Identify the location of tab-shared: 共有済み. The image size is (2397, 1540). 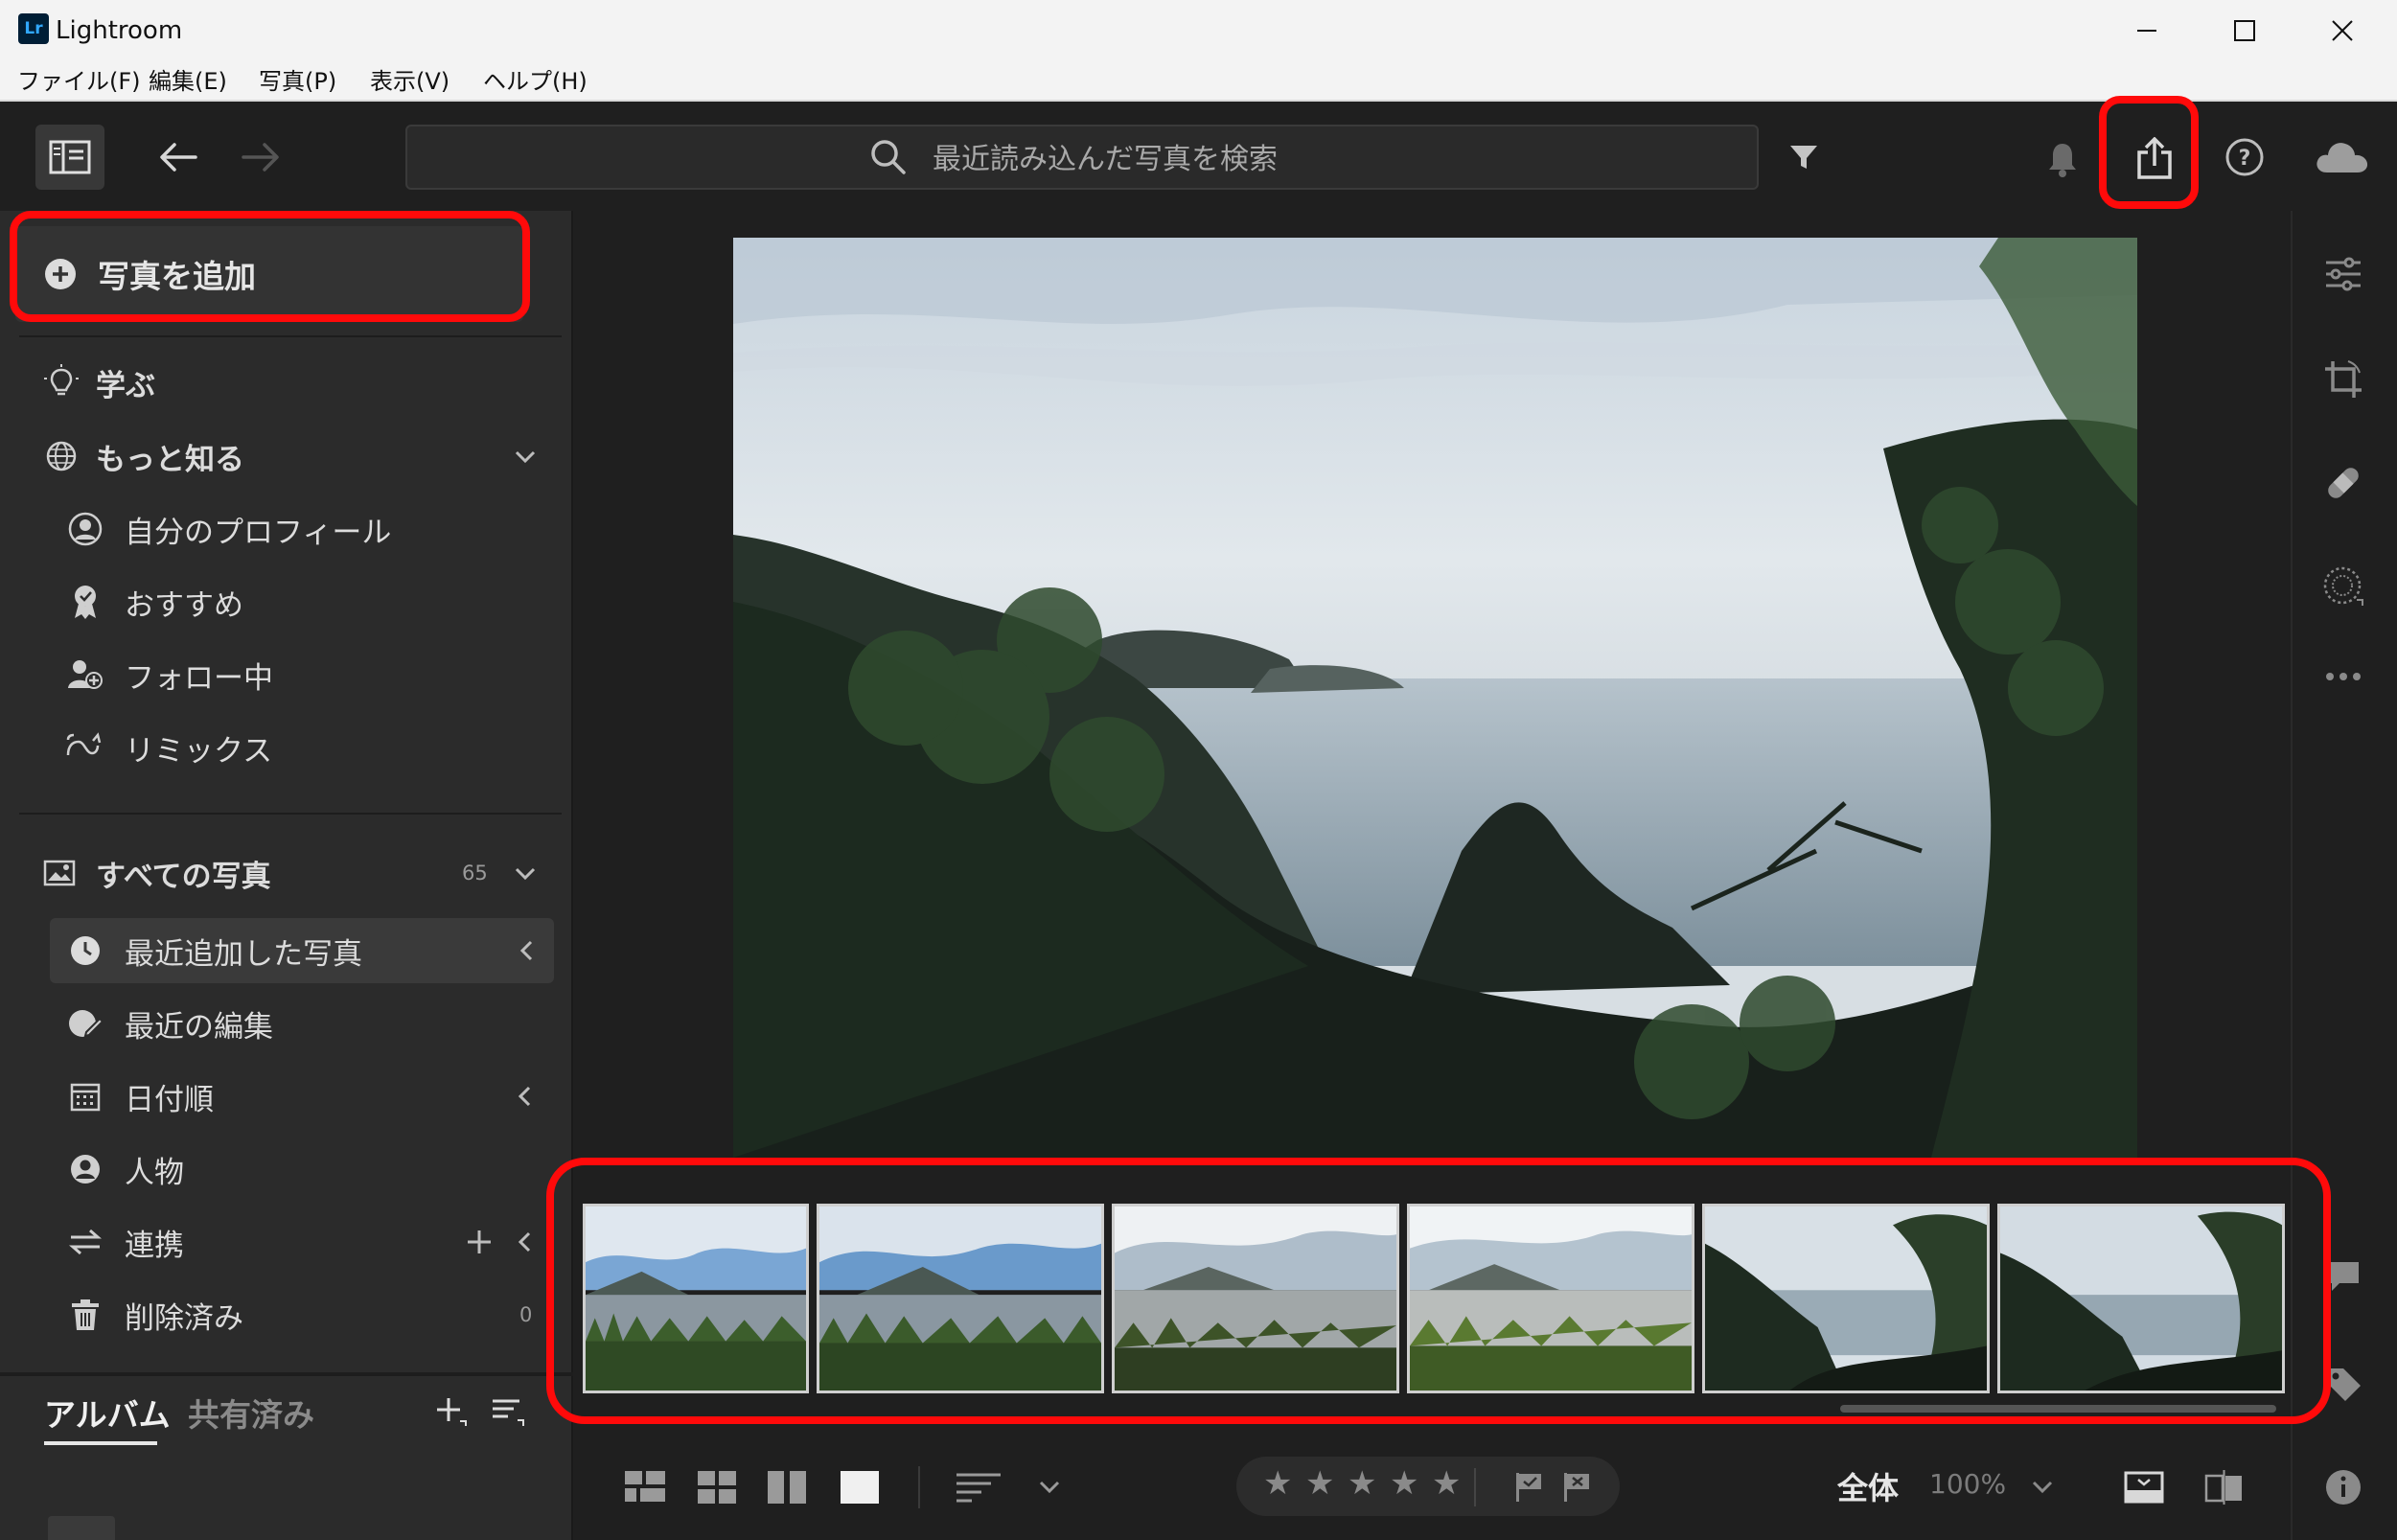
(251, 1413).